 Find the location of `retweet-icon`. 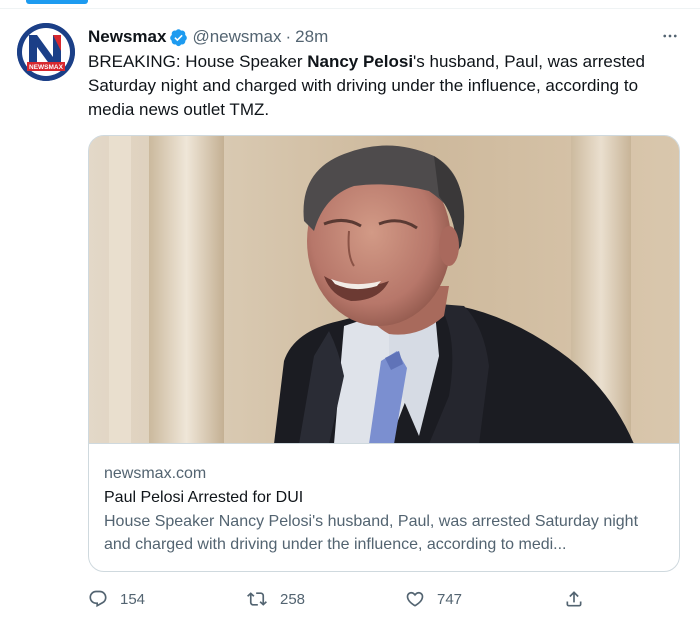

retweet-icon is located at coordinates (257, 599).